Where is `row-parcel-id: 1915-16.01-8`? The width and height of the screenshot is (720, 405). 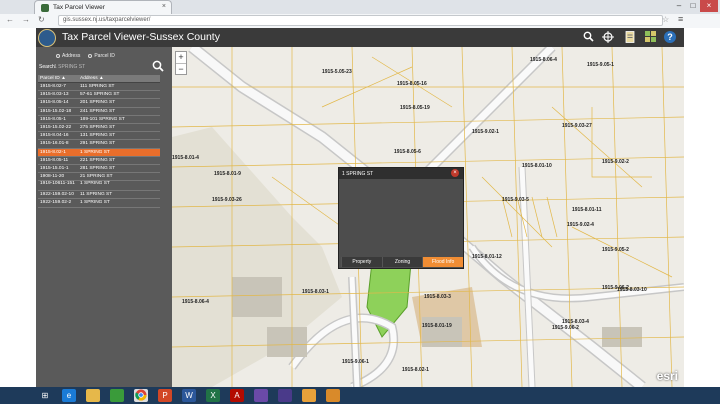
row-parcel-id: 1915-16.01-8 is located at coordinates (54, 144).